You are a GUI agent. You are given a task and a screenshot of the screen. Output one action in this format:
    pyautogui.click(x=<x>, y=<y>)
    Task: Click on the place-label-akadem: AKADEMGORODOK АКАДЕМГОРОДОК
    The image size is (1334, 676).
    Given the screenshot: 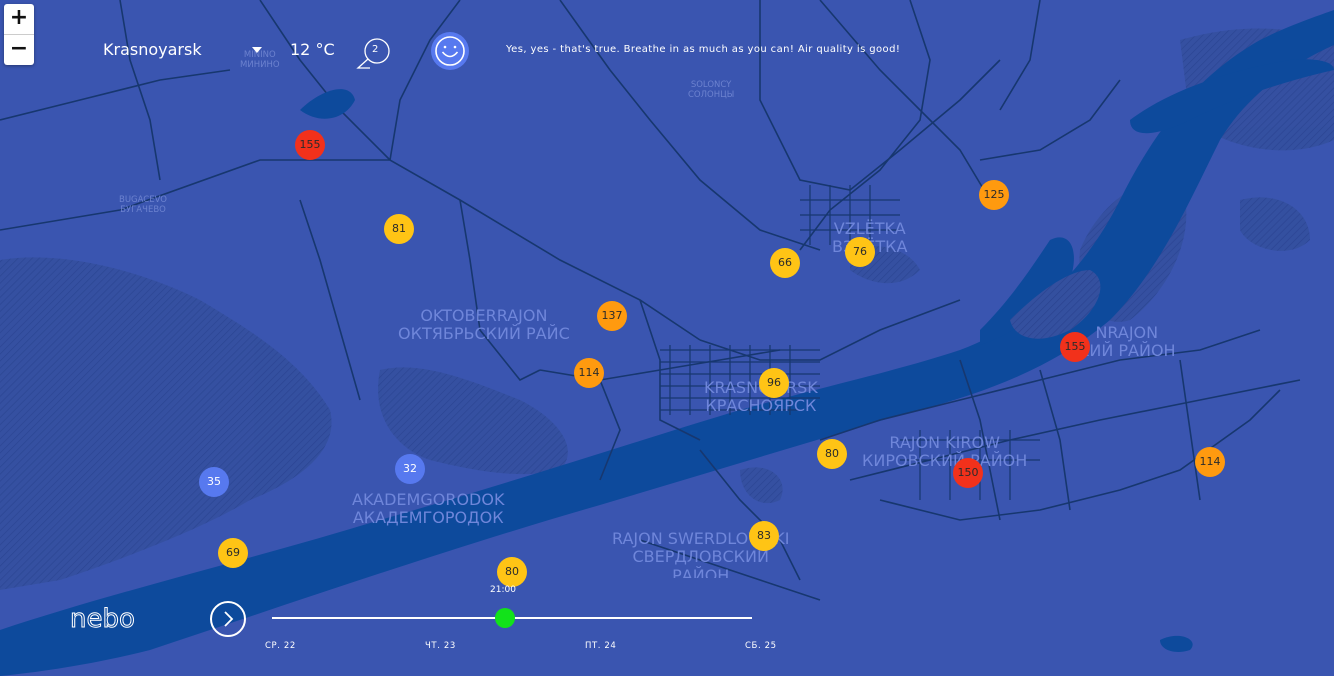 What is the action you would take?
    pyautogui.click(x=428, y=509)
    